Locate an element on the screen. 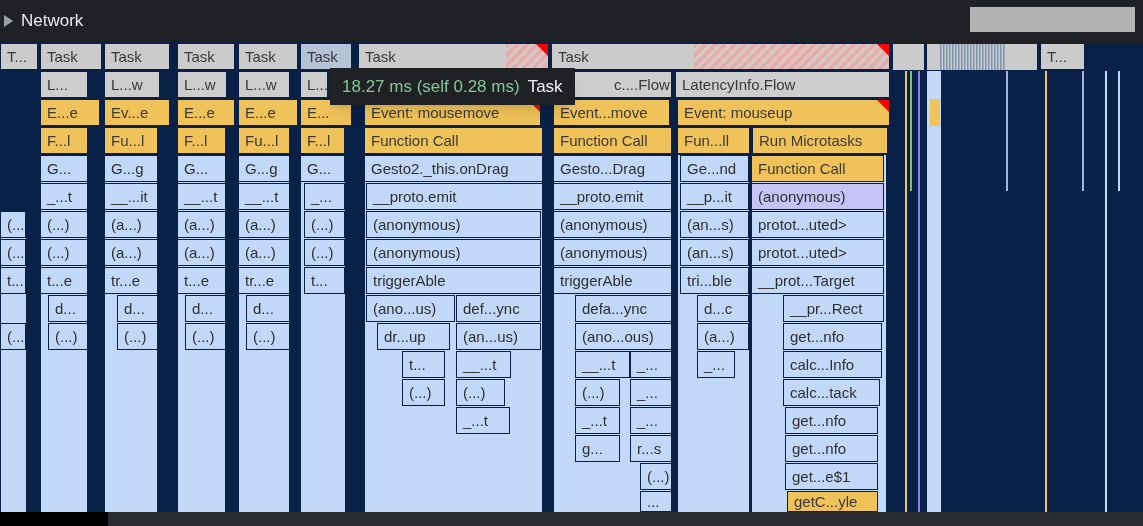  flame-block: __pr...Rect is located at coordinates (833, 308).